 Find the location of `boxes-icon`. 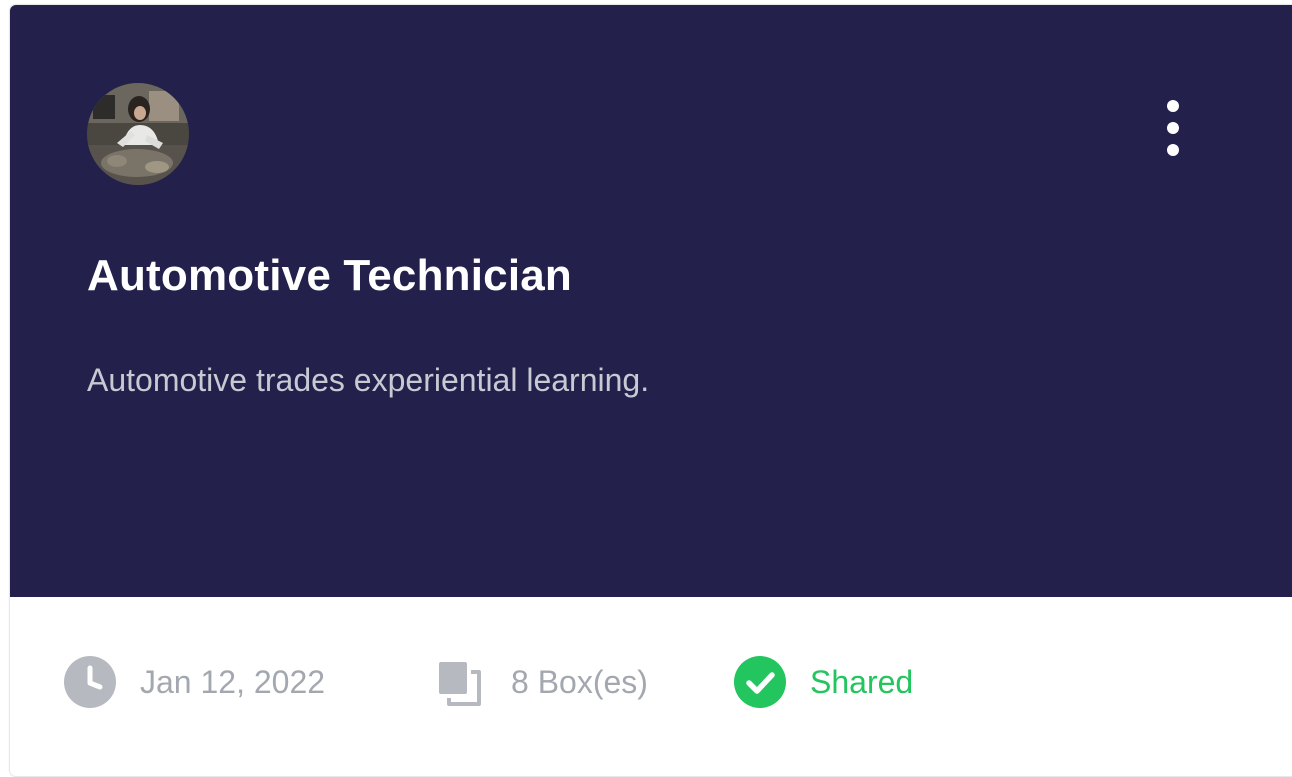

boxes-icon is located at coordinates (457, 682).